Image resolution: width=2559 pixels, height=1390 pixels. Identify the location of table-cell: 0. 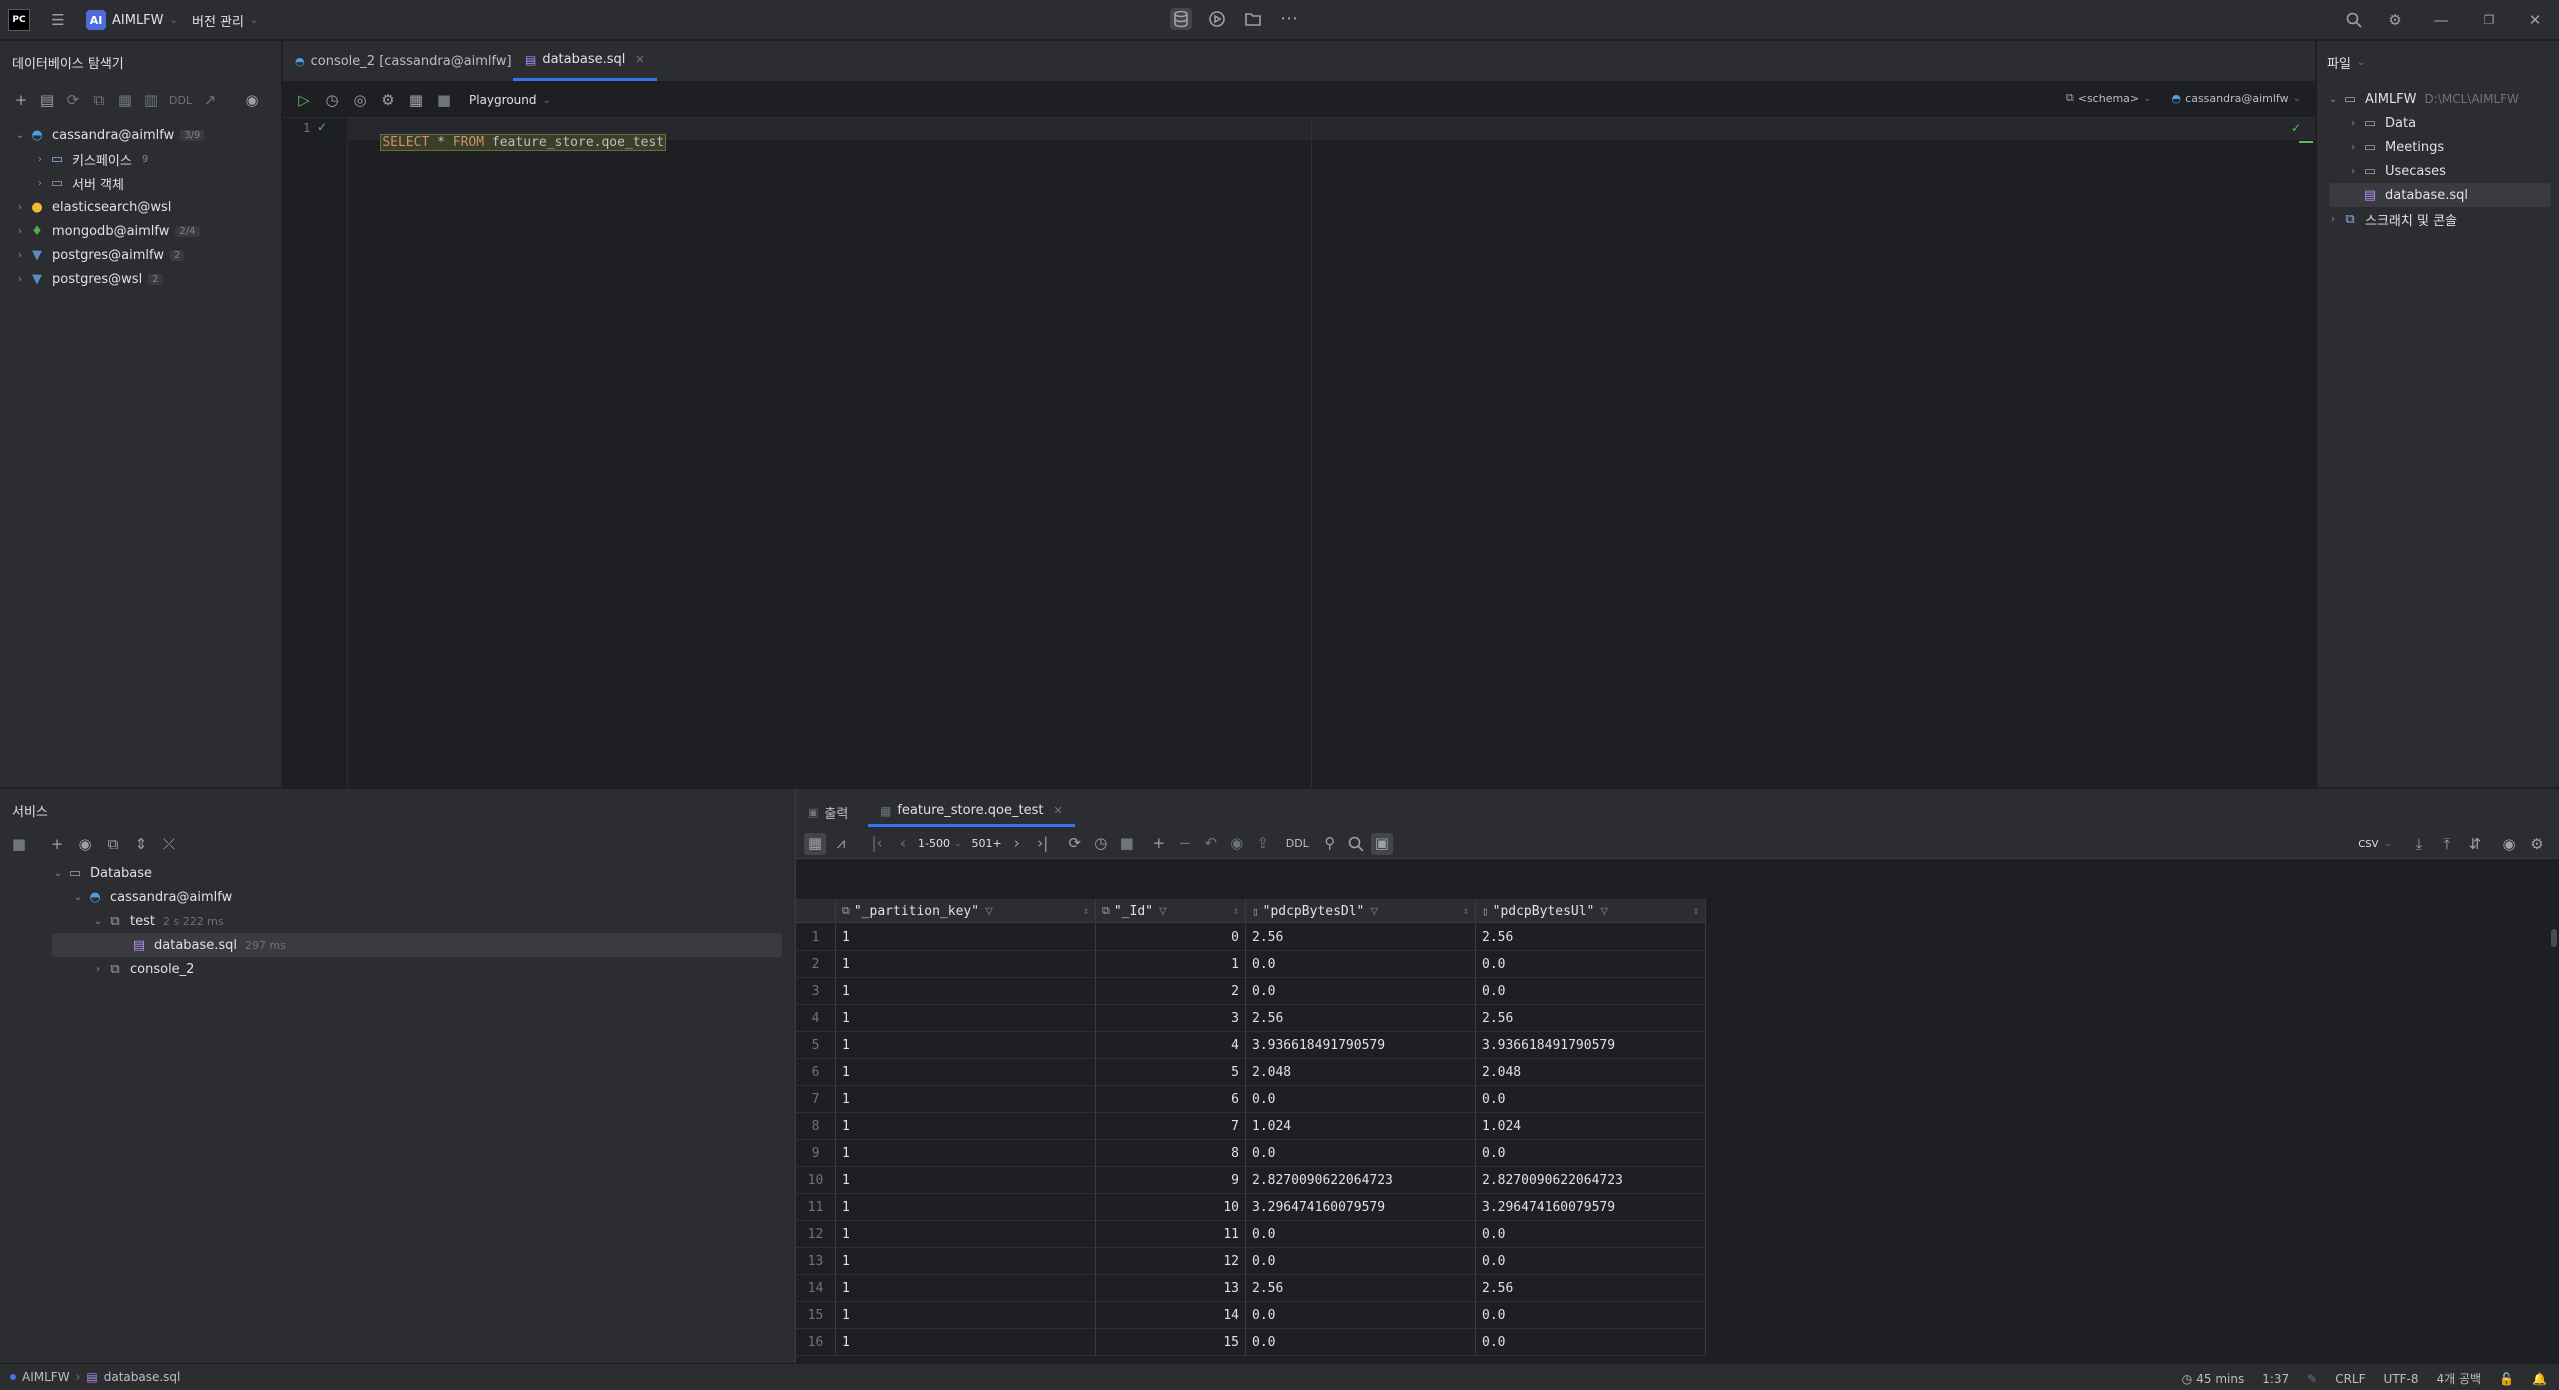
(1171, 937).